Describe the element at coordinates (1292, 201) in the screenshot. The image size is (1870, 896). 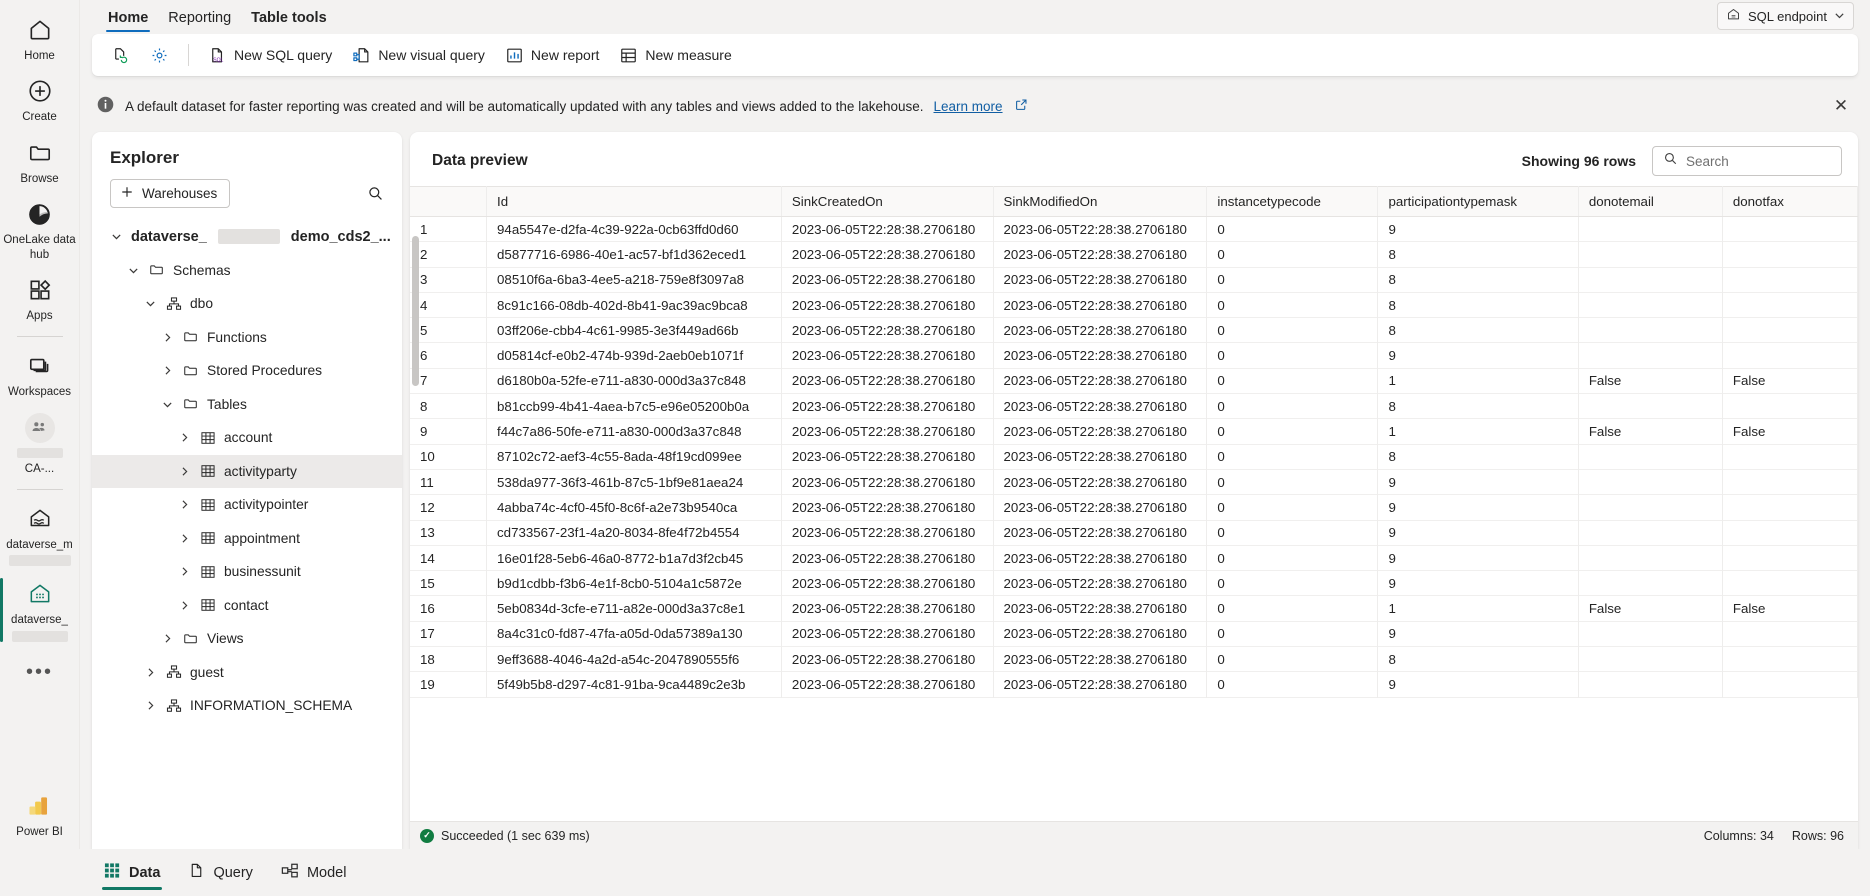
I see `column-header-instancetypecode: instancetypecode` at that location.